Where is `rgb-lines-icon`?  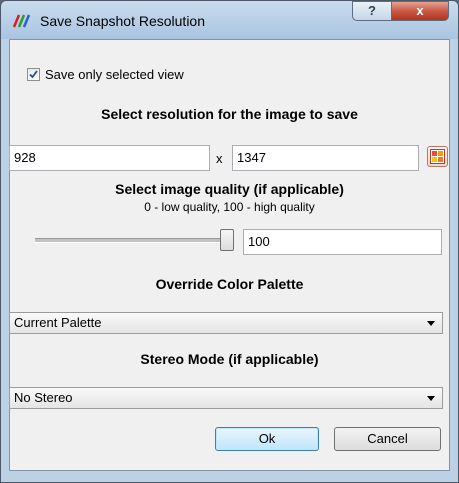 rgb-lines-icon is located at coordinates (21, 21).